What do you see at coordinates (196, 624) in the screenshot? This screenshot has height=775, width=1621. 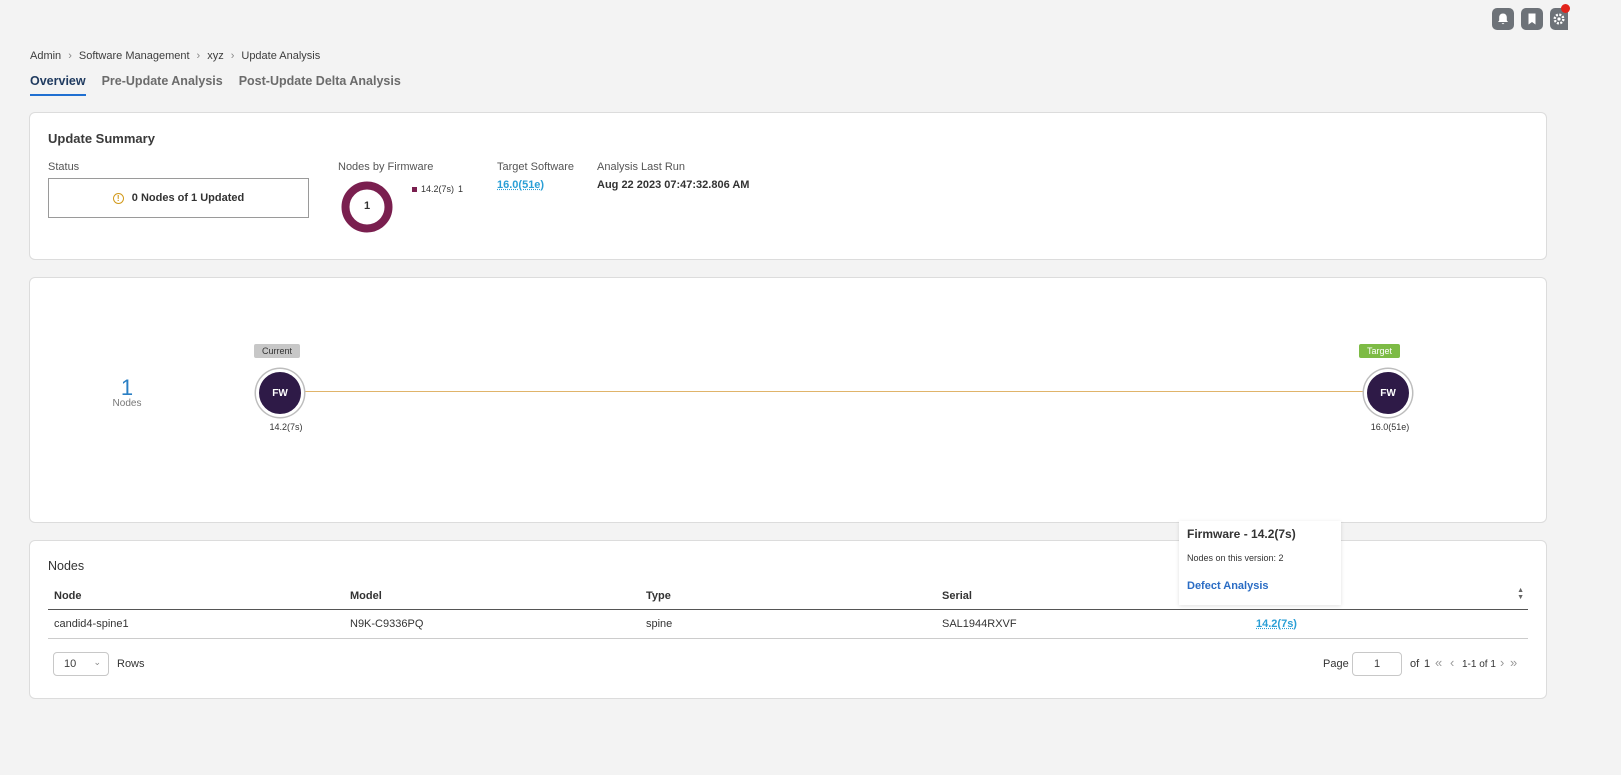 I see `cell-node: candid4-spine1` at bounding box center [196, 624].